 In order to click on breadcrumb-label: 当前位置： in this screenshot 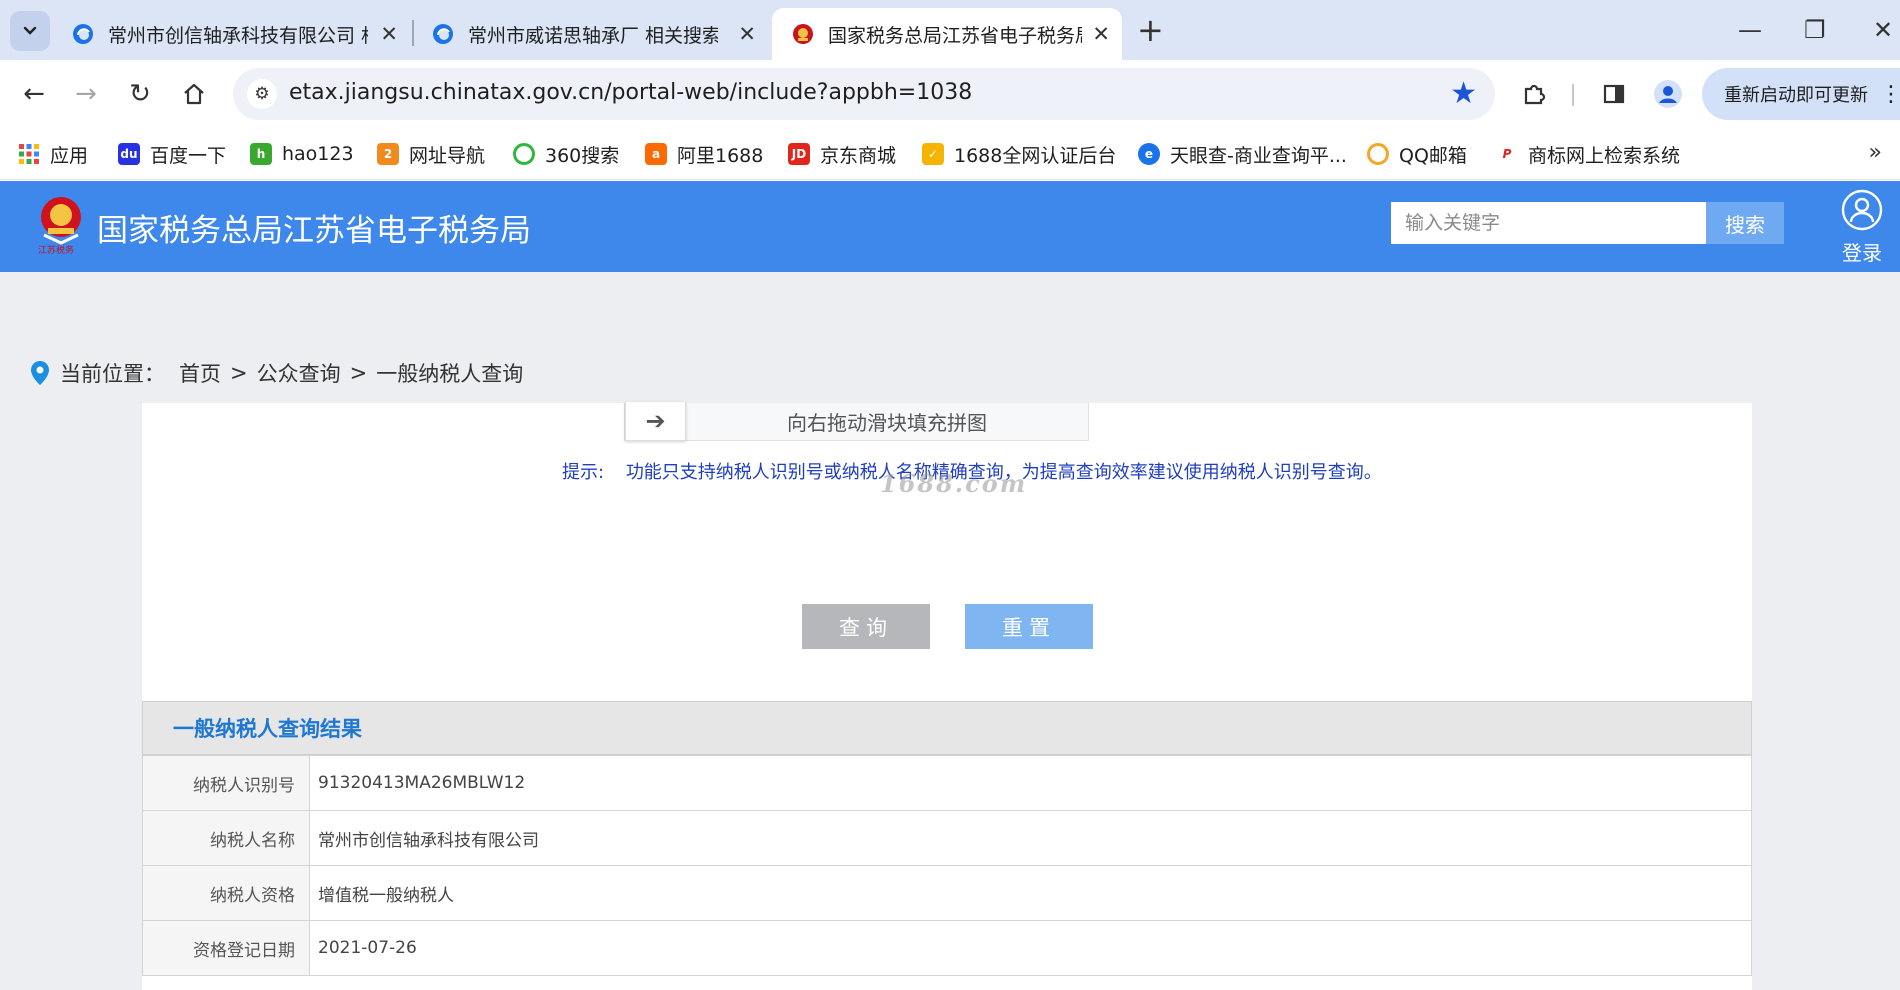, I will do `click(112, 374)`.